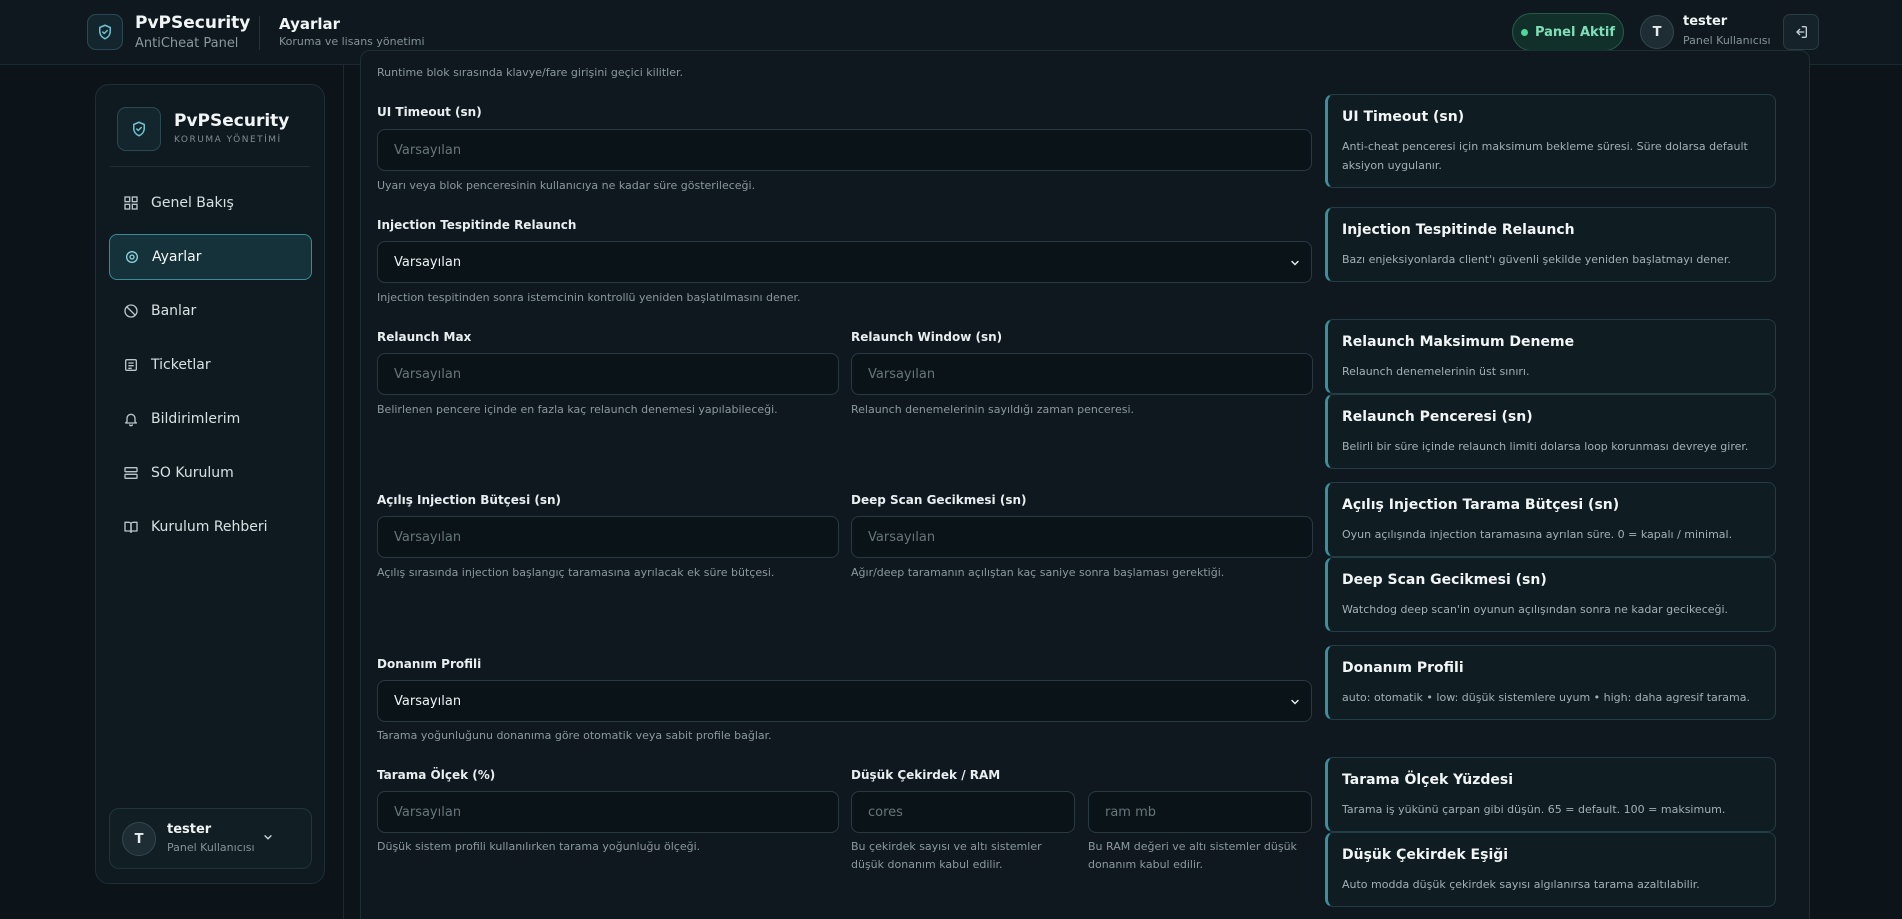  What do you see at coordinates (131, 203) in the screenshot?
I see `dashboard-grid-icon` at bounding box center [131, 203].